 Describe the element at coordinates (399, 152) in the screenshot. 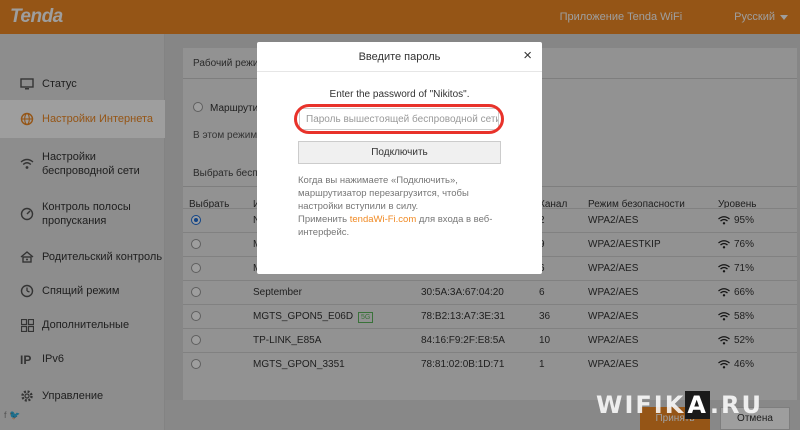

I see `connect-button: Подключить` at that location.